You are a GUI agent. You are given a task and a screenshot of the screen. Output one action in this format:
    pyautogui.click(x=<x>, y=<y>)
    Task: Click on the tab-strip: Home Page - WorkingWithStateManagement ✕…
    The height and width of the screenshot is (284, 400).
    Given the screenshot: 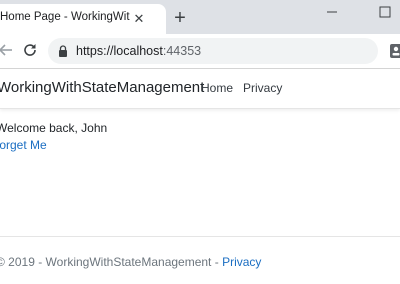 What is the action you would take?
    pyautogui.click(x=200, y=17)
    